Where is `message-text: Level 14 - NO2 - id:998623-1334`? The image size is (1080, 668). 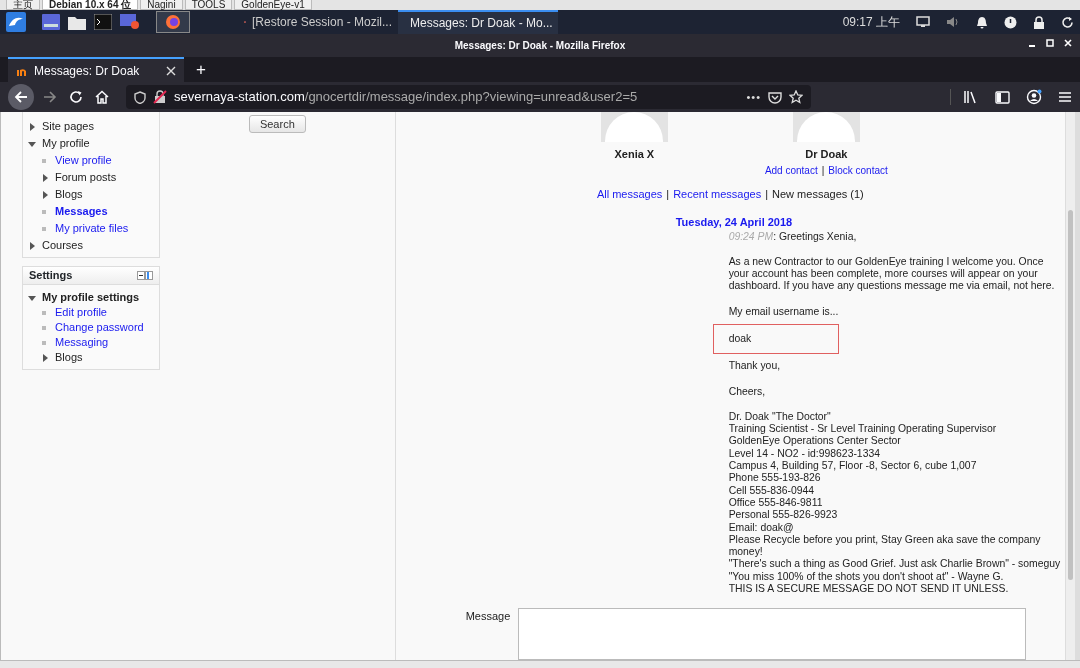
message-text: Level 14 - NO2 - id:998623-1334 is located at coordinates (804, 454).